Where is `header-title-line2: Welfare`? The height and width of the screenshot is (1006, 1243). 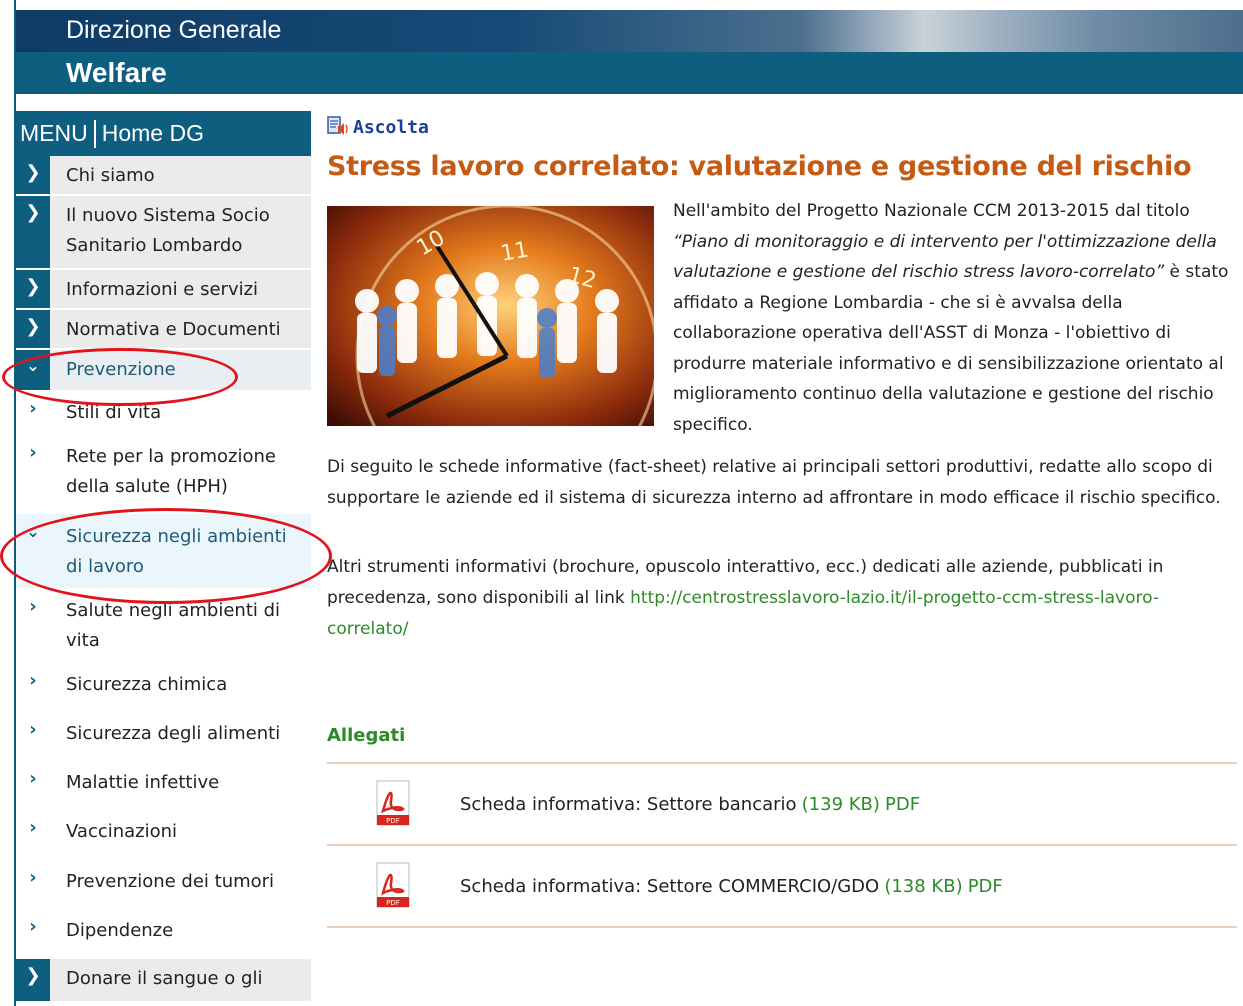
header-title-line2: Welfare is located at coordinates (116, 73).